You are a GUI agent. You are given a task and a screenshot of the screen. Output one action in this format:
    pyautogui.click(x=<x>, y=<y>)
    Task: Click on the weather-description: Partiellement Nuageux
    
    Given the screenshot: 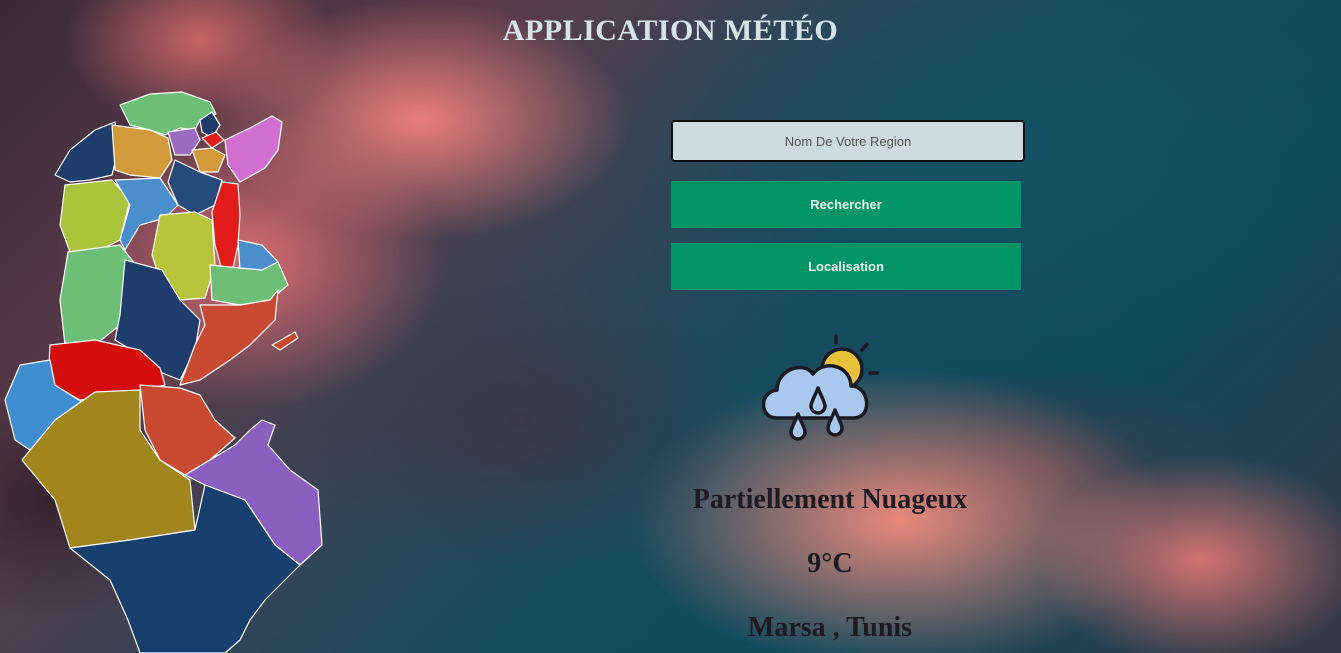 What is the action you would take?
    pyautogui.click(x=830, y=499)
    